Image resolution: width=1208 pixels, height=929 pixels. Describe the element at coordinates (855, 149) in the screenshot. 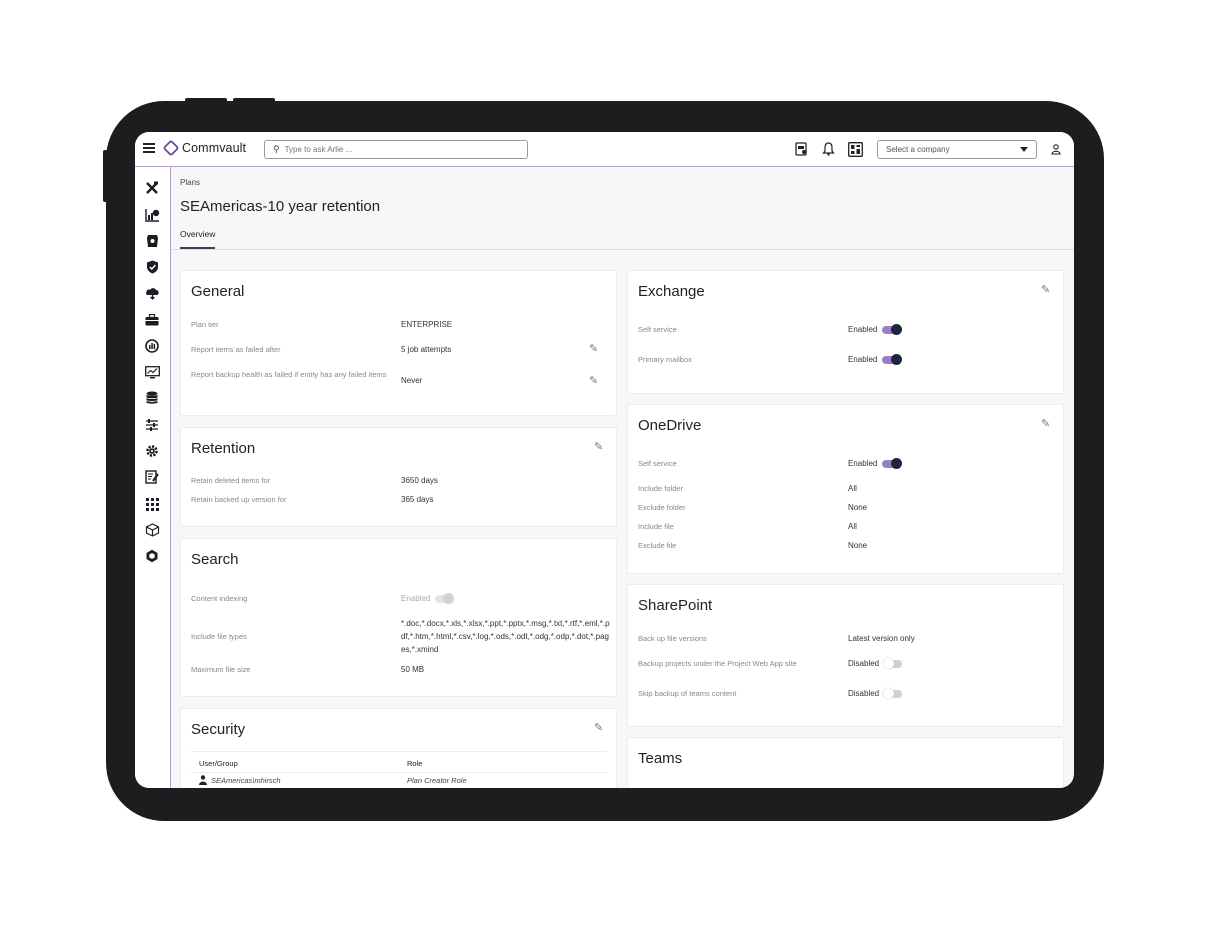

I see `dashboard-icon` at that location.